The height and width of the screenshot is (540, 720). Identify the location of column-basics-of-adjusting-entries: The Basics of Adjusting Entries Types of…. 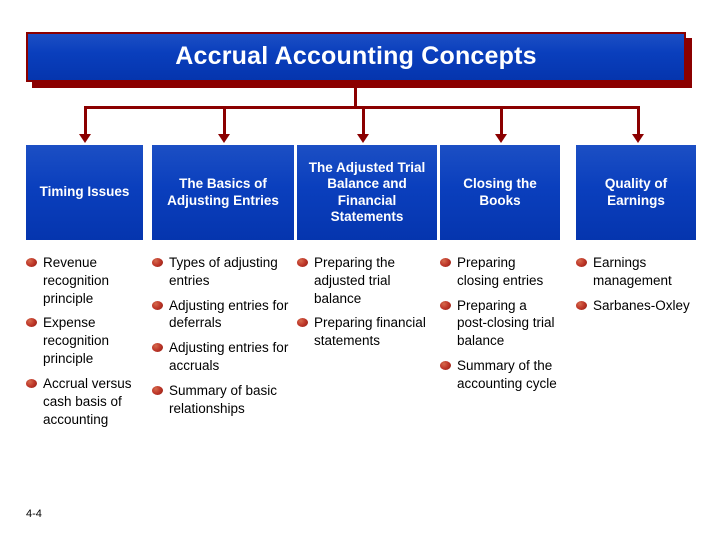
(223, 289).